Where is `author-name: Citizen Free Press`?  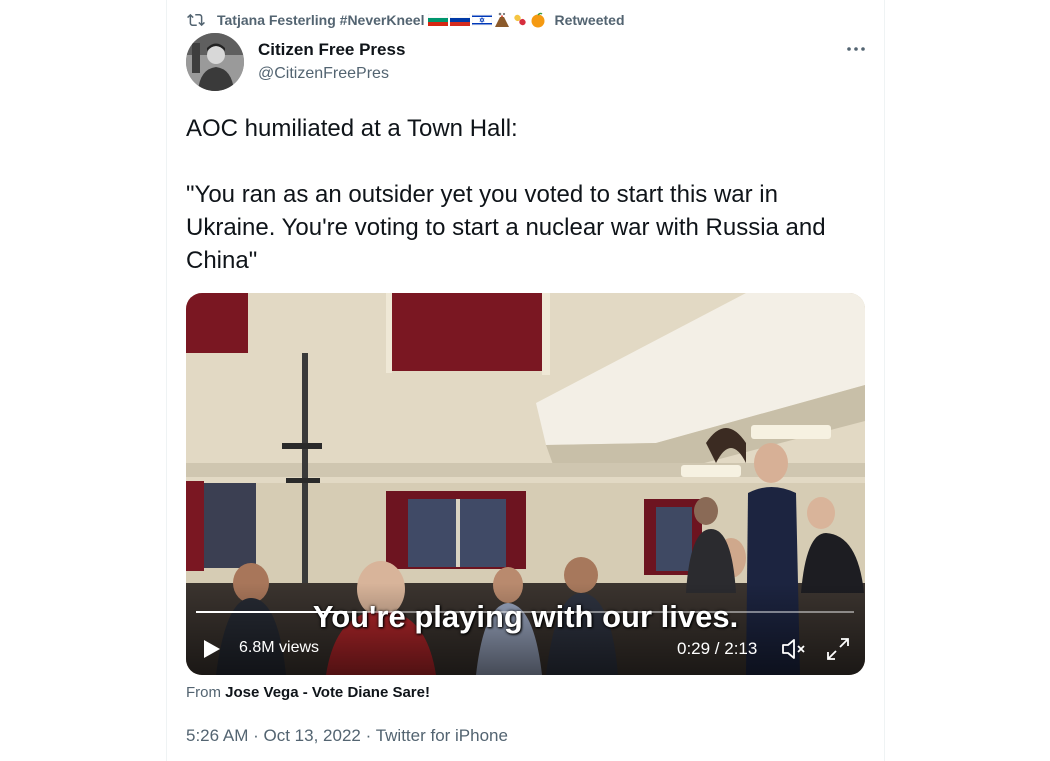 author-name: Citizen Free Press is located at coordinates (331, 50).